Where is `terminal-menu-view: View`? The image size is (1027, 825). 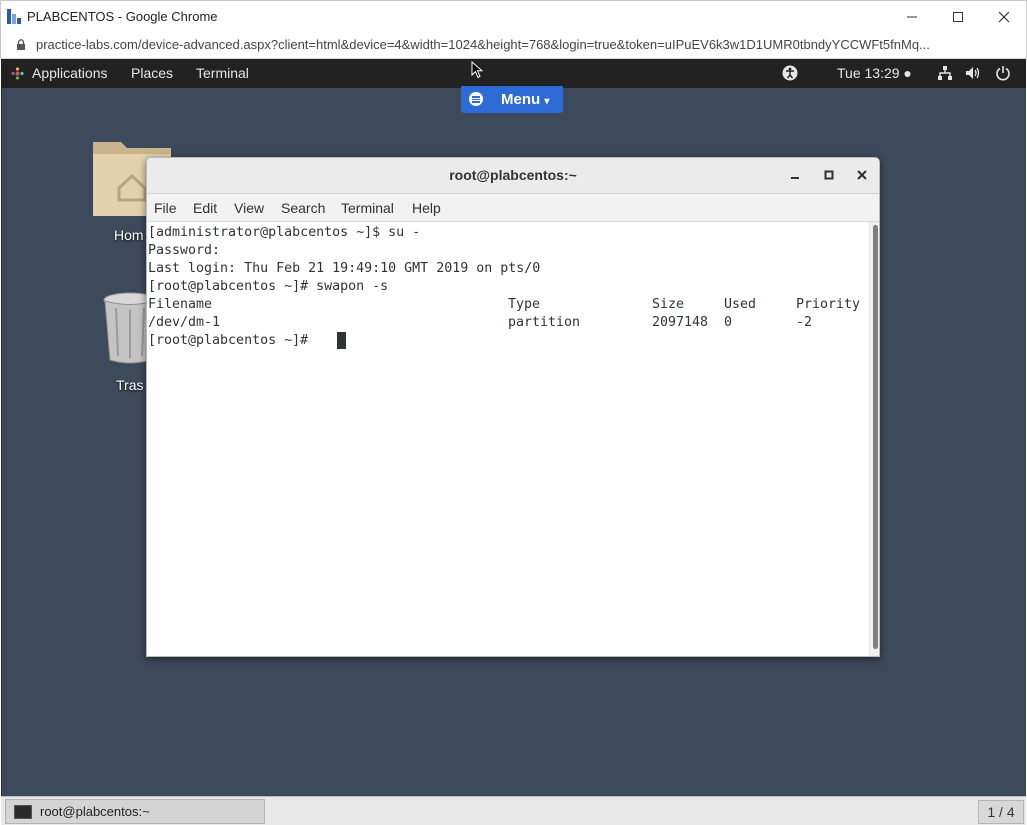
terminal-menu-view: View is located at coordinates (249, 208).